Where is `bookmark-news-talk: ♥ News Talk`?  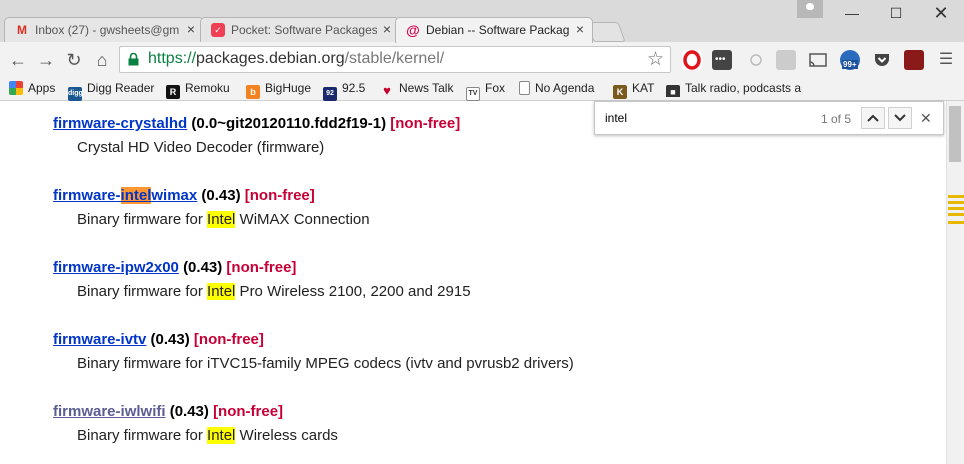 bookmark-news-talk: ♥ News Talk is located at coordinates (416, 89).